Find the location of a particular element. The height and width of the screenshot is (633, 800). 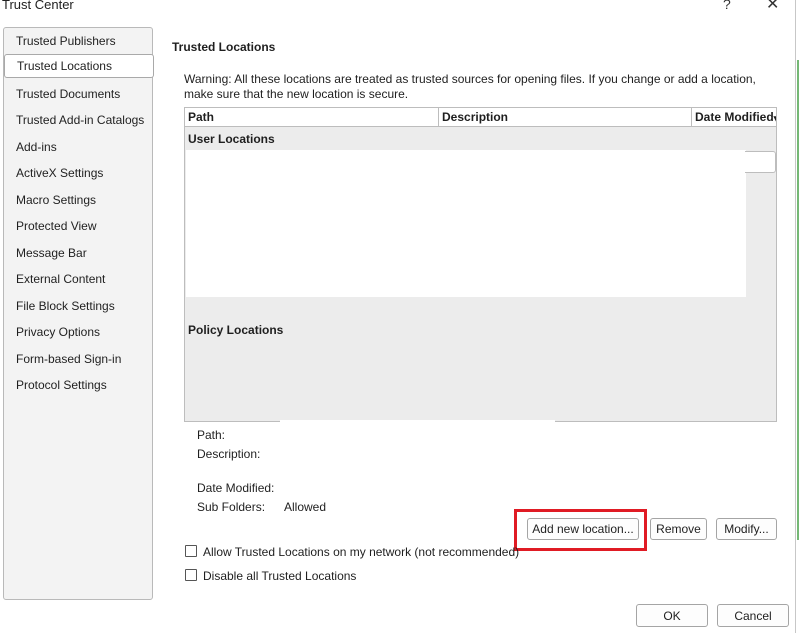

table-header: Path Description Date Modified▾ is located at coordinates (480, 117).